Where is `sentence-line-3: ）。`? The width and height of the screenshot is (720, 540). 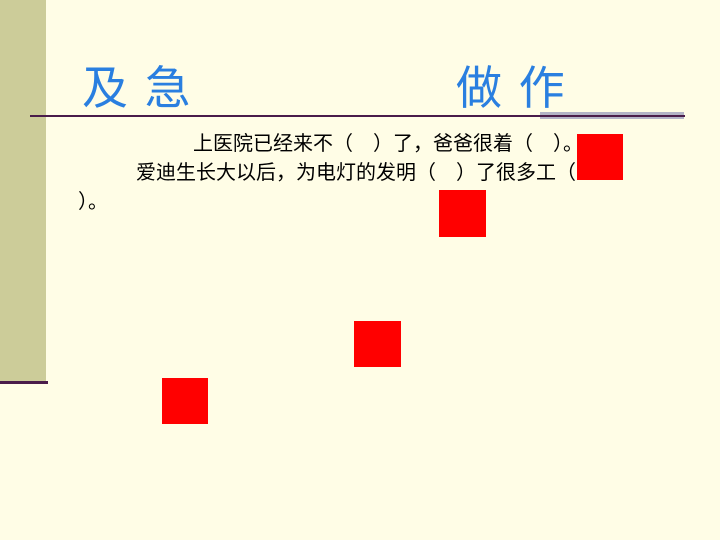 sentence-line-3: ）。 is located at coordinates (93, 201).